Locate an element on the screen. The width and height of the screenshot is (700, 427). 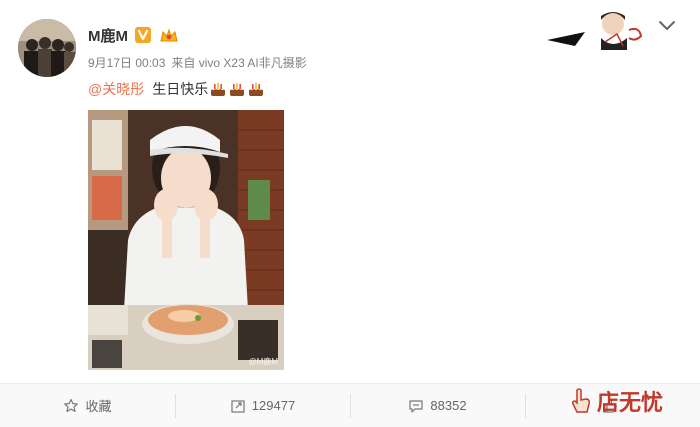
comment-icon is located at coordinates (416, 406).